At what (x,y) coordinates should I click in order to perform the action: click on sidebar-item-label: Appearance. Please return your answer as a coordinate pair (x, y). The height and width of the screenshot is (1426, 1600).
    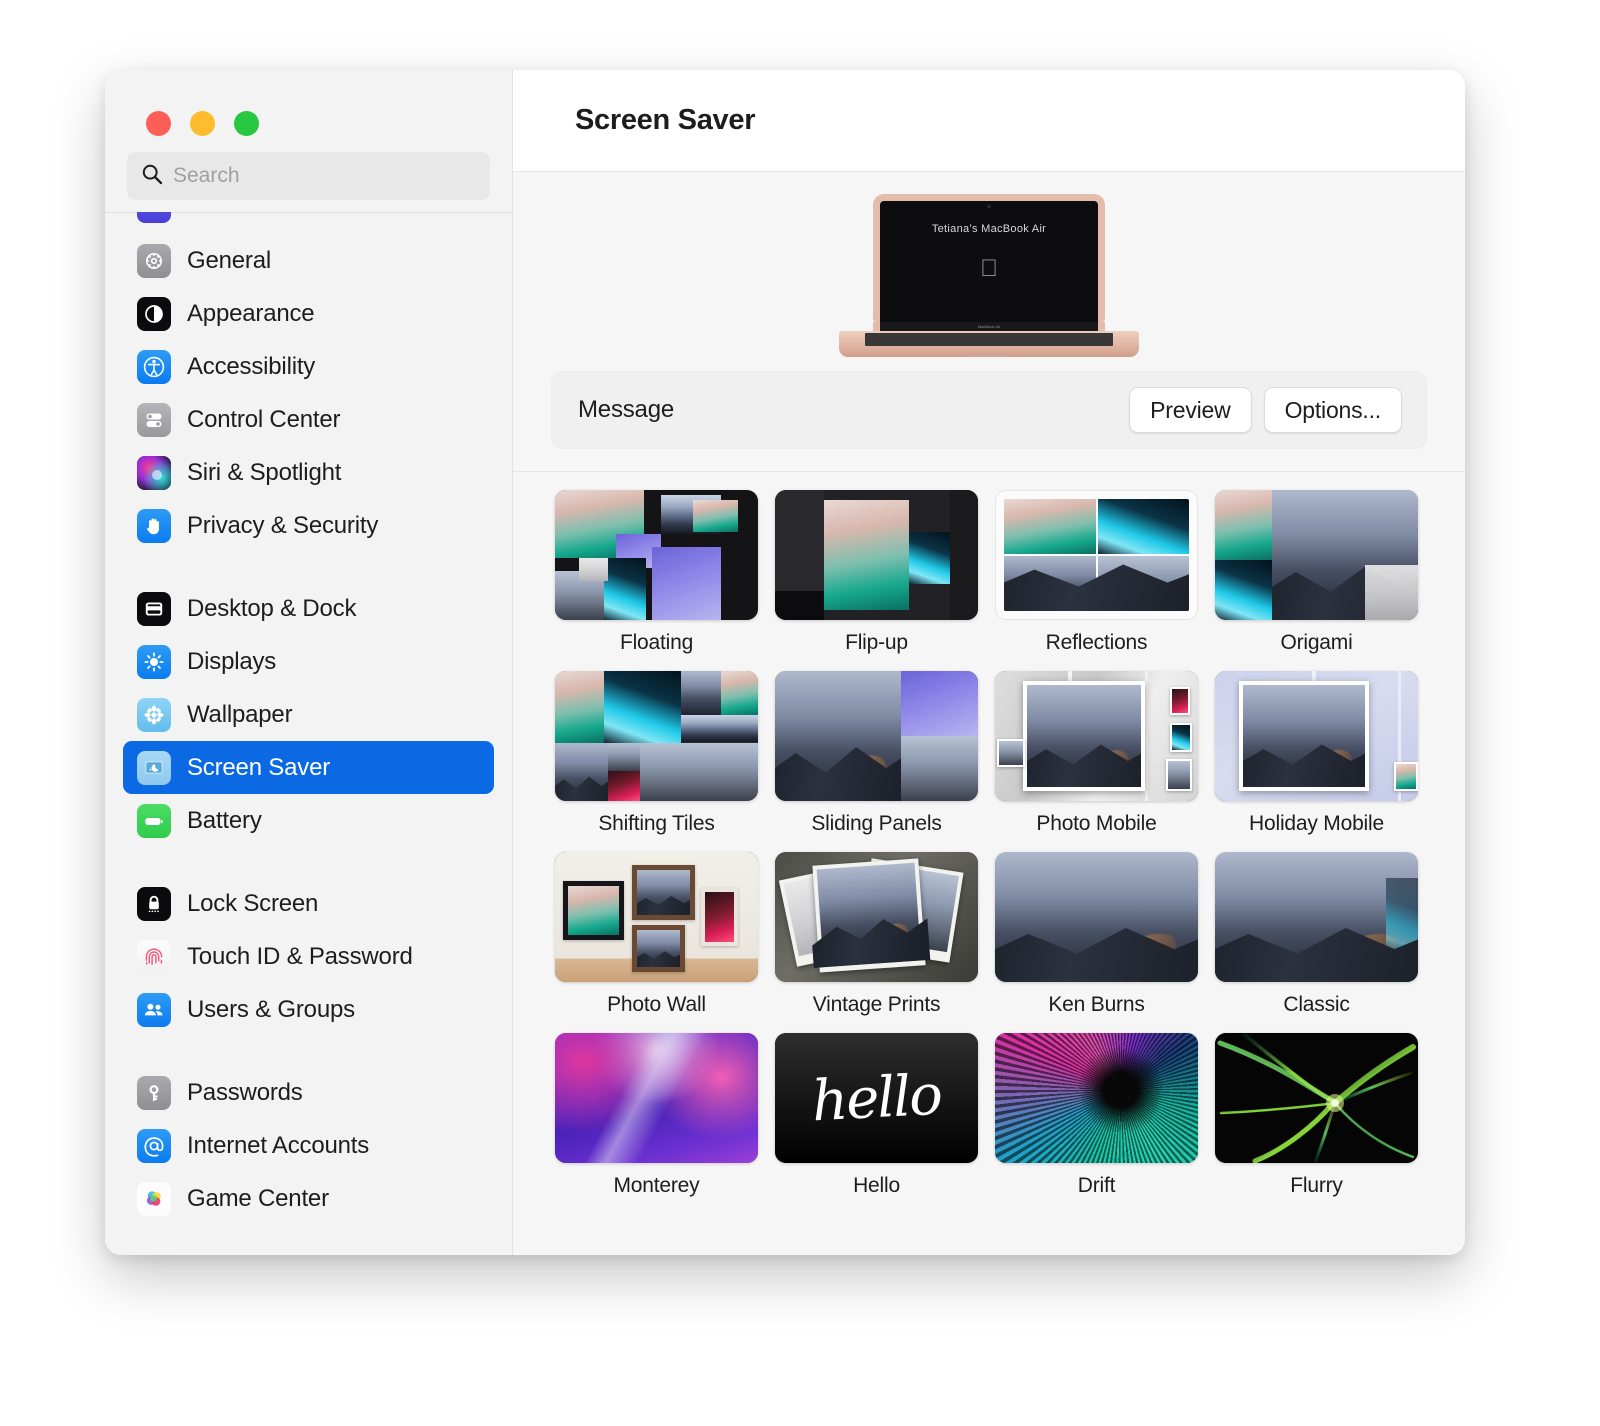
    Looking at the image, I should click on (251, 313).